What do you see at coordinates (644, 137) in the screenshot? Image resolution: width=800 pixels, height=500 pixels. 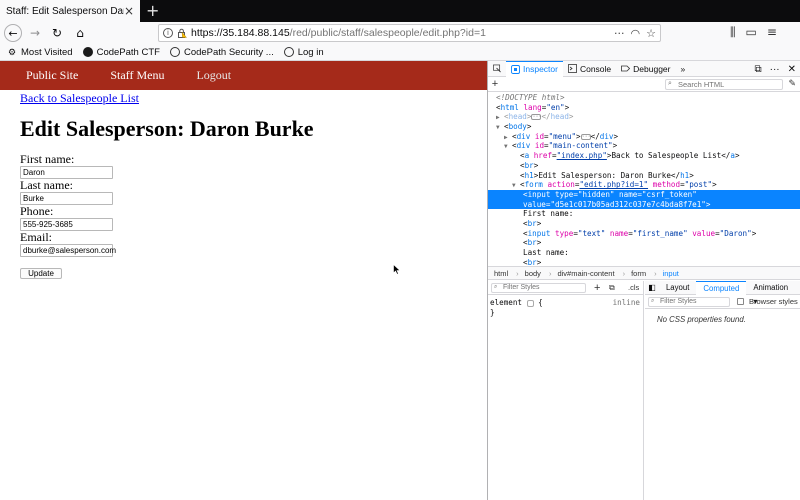 I see `markup-line-menu-div: ▶ <div id="menu">···</div>` at bounding box center [644, 137].